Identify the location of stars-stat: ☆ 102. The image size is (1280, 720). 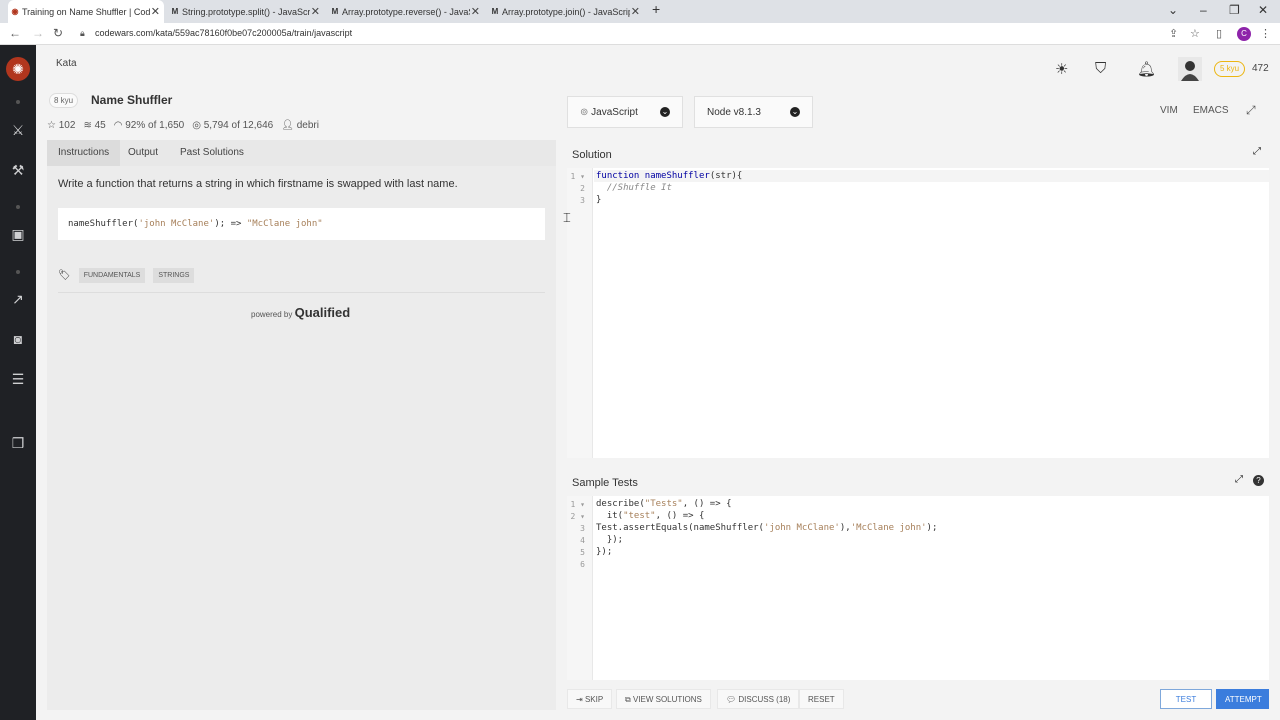
(61, 125).